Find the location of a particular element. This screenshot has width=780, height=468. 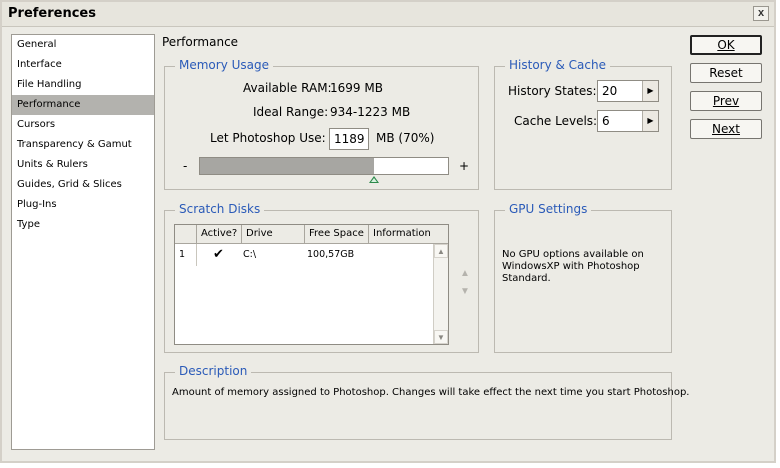

next-button: Next is located at coordinates (726, 129).